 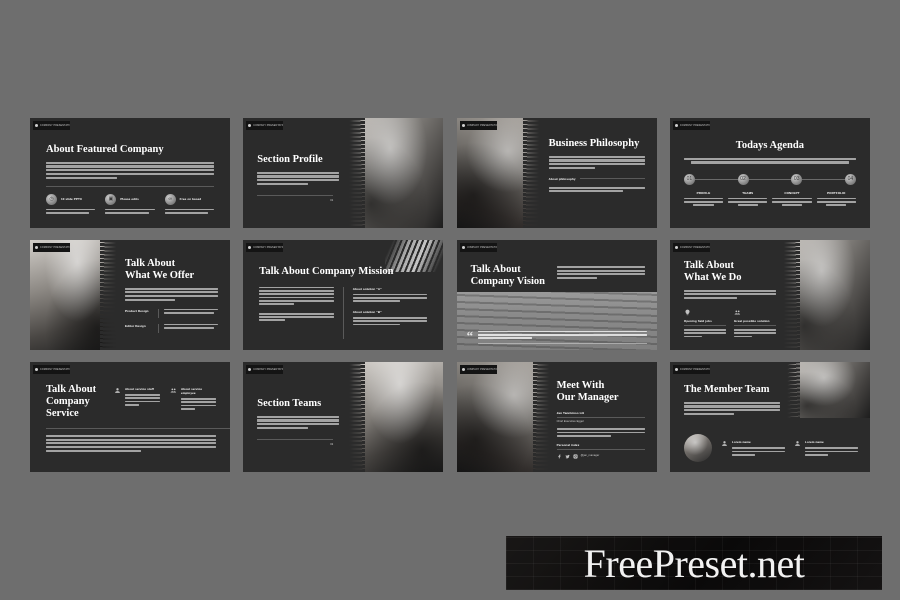 I want to click on social-label: Personal index, so click(x=568, y=444).